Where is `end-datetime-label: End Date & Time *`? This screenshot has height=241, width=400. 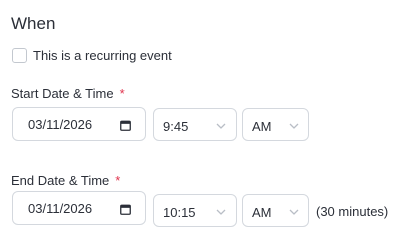 end-datetime-label: End Date & Time * is located at coordinates (65, 180).